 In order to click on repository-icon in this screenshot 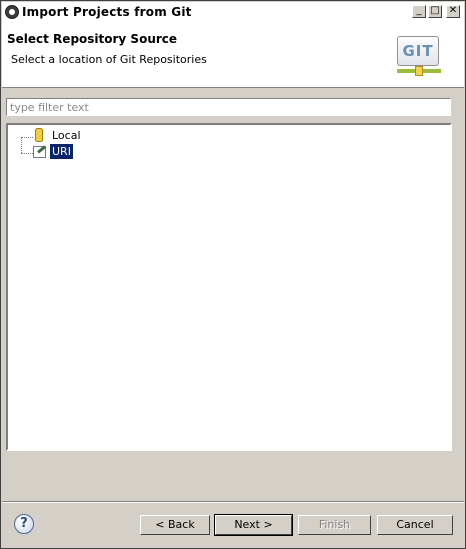, I will do `click(39, 135)`.